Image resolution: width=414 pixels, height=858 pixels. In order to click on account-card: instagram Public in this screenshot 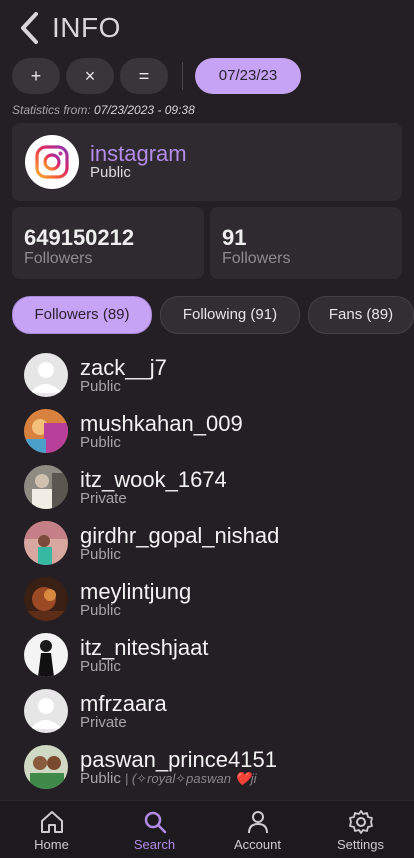, I will do `click(207, 162)`.